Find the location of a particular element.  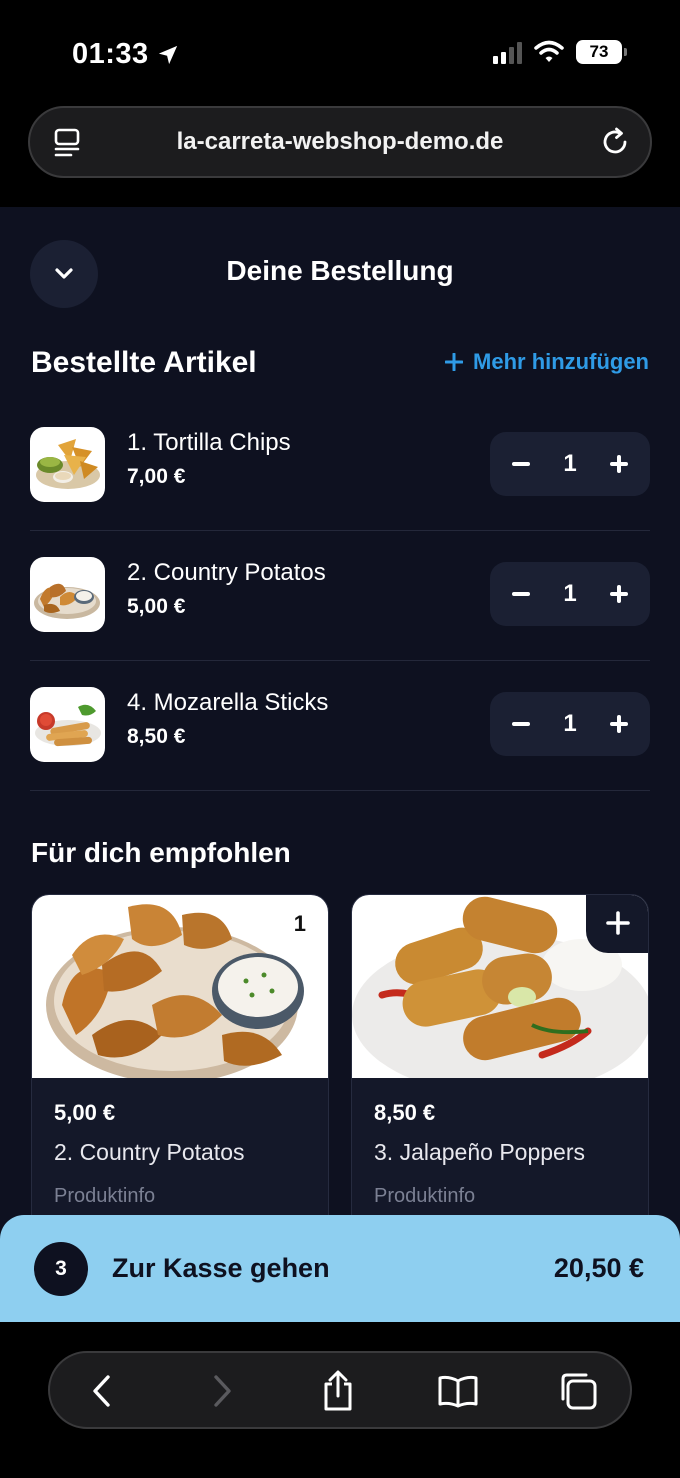

share-icon is located at coordinates (338, 1390).